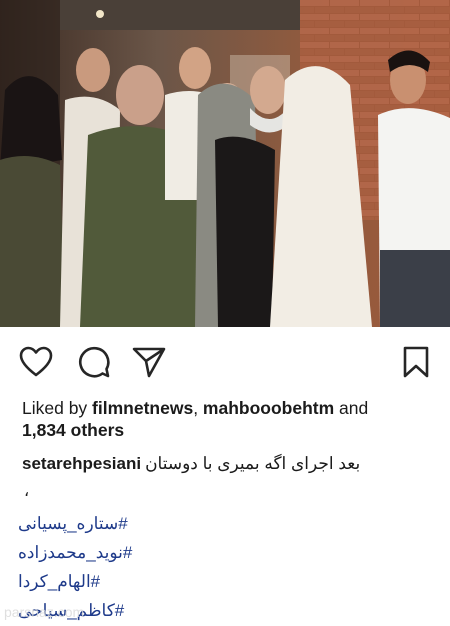  I want to click on hashtag-link: #الهام_کردا, so click(168, 581).